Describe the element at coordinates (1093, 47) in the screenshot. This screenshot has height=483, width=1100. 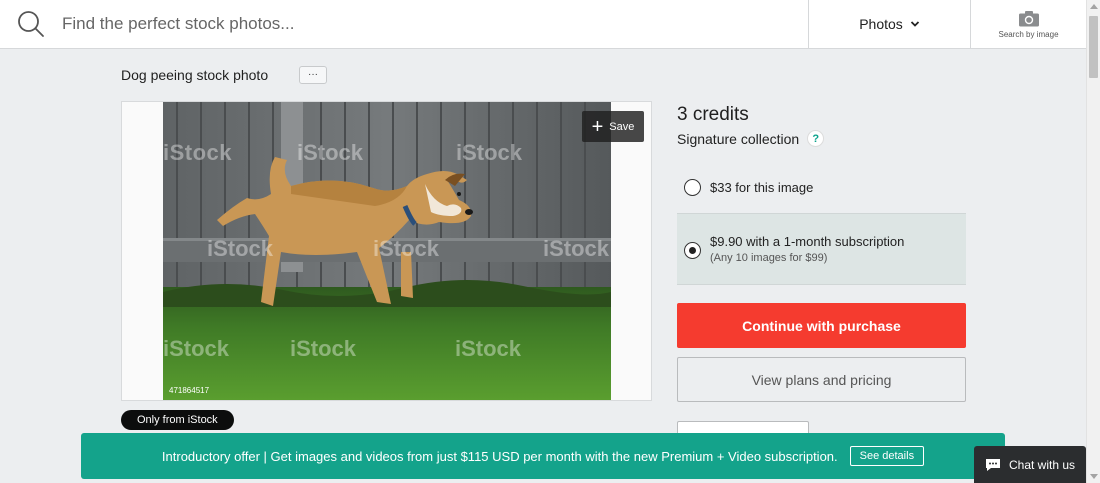
I see `scroll-thumb` at that location.